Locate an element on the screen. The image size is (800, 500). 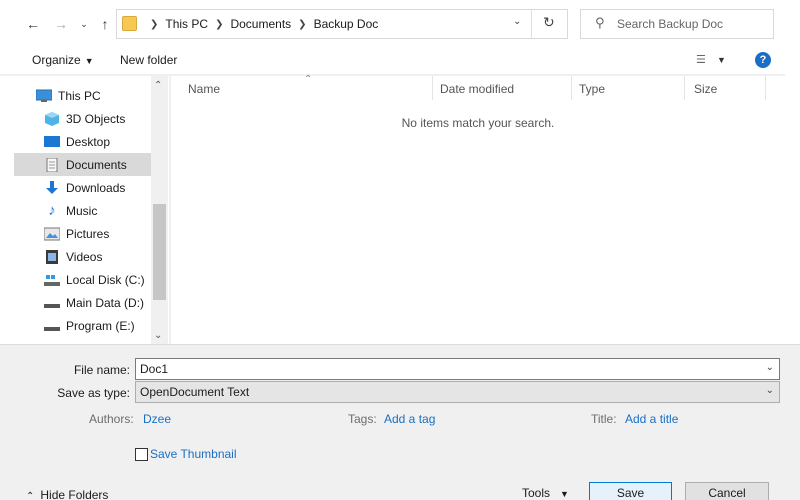
sidebar-item-3d-objects: 3D Objects is located at coordinates (82, 118).